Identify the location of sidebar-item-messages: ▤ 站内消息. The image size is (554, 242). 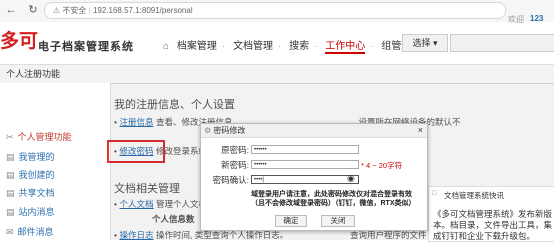
(30, 211).